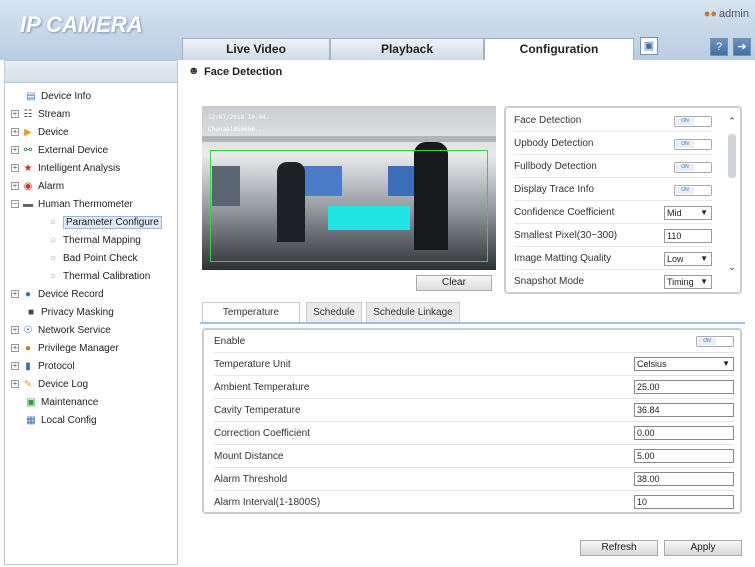  Describe the element at coordinates (719, 47) in the screenshot. I see `help-icon: ?` at that location.